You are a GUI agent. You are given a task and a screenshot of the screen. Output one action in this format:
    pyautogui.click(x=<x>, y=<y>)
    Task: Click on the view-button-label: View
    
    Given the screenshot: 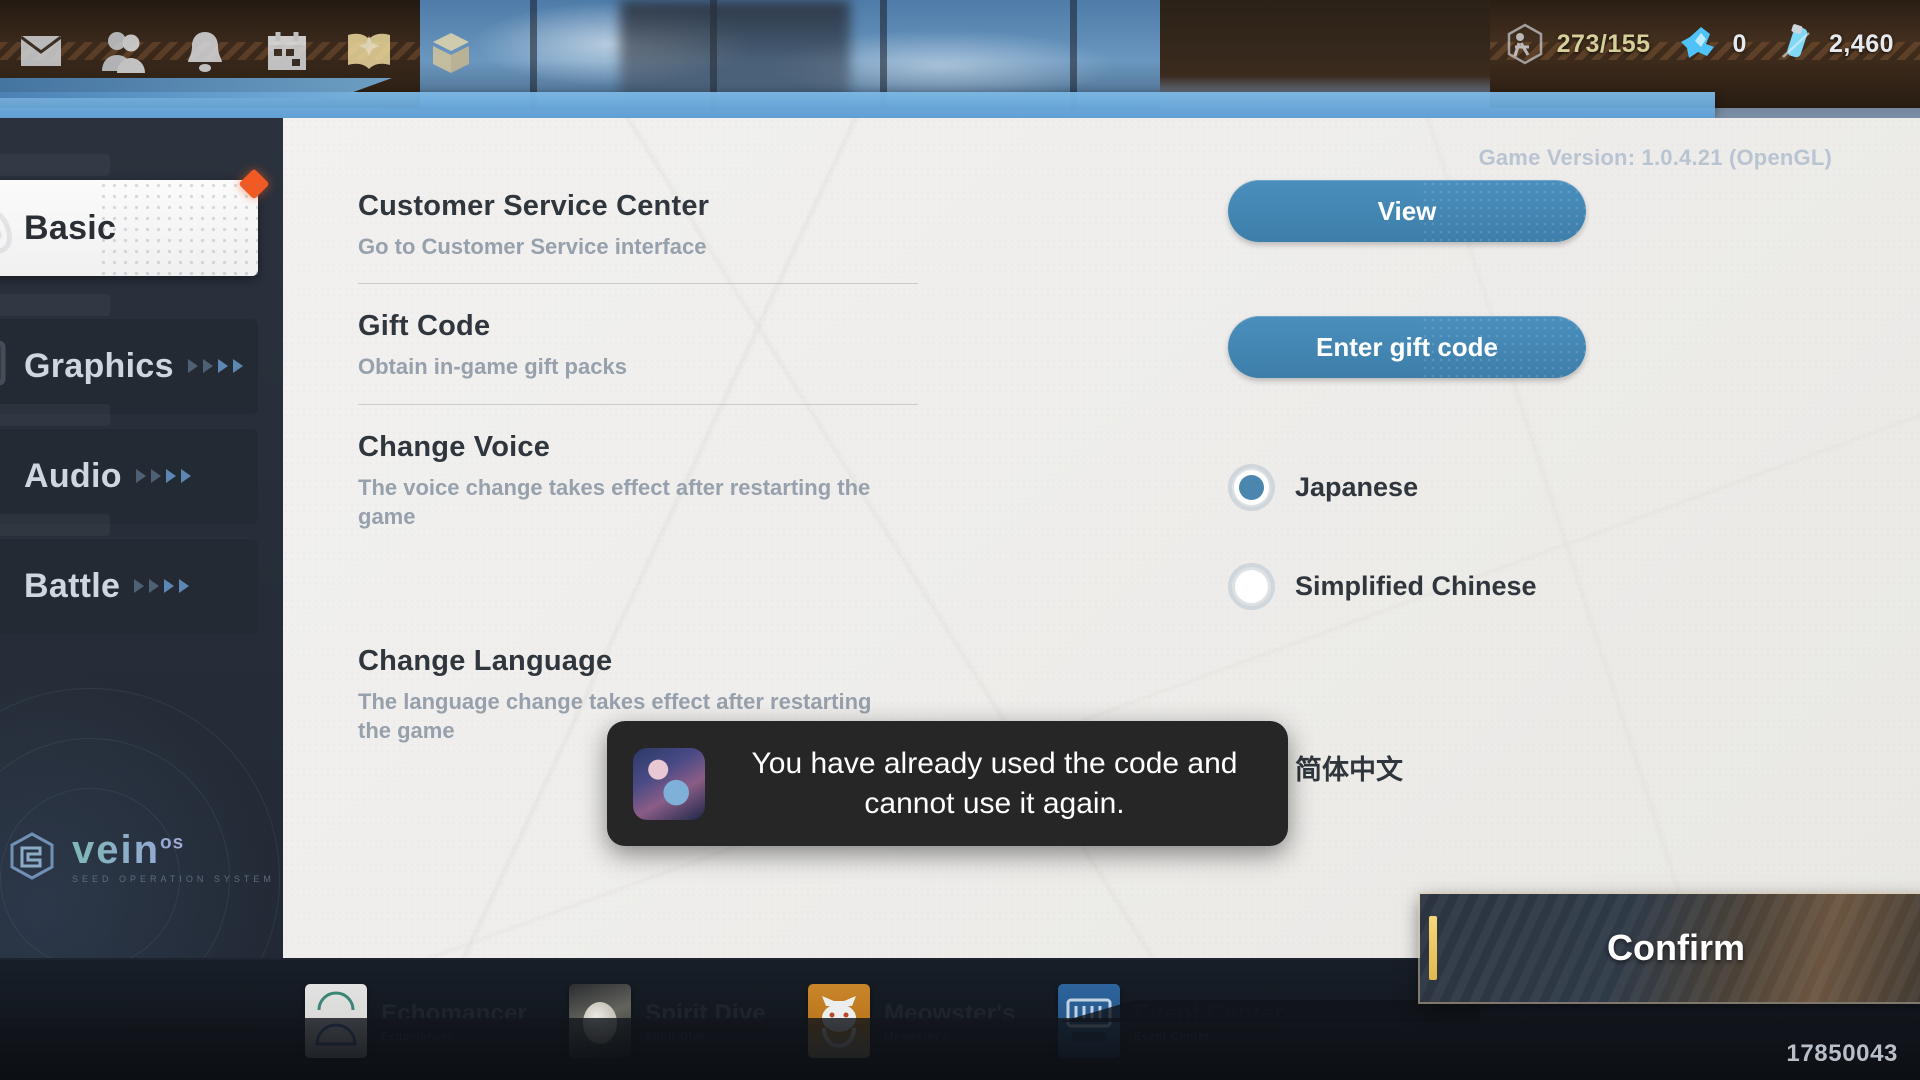 What is the action you would take?
    pyautogui.click(x=1407, y=210)
    